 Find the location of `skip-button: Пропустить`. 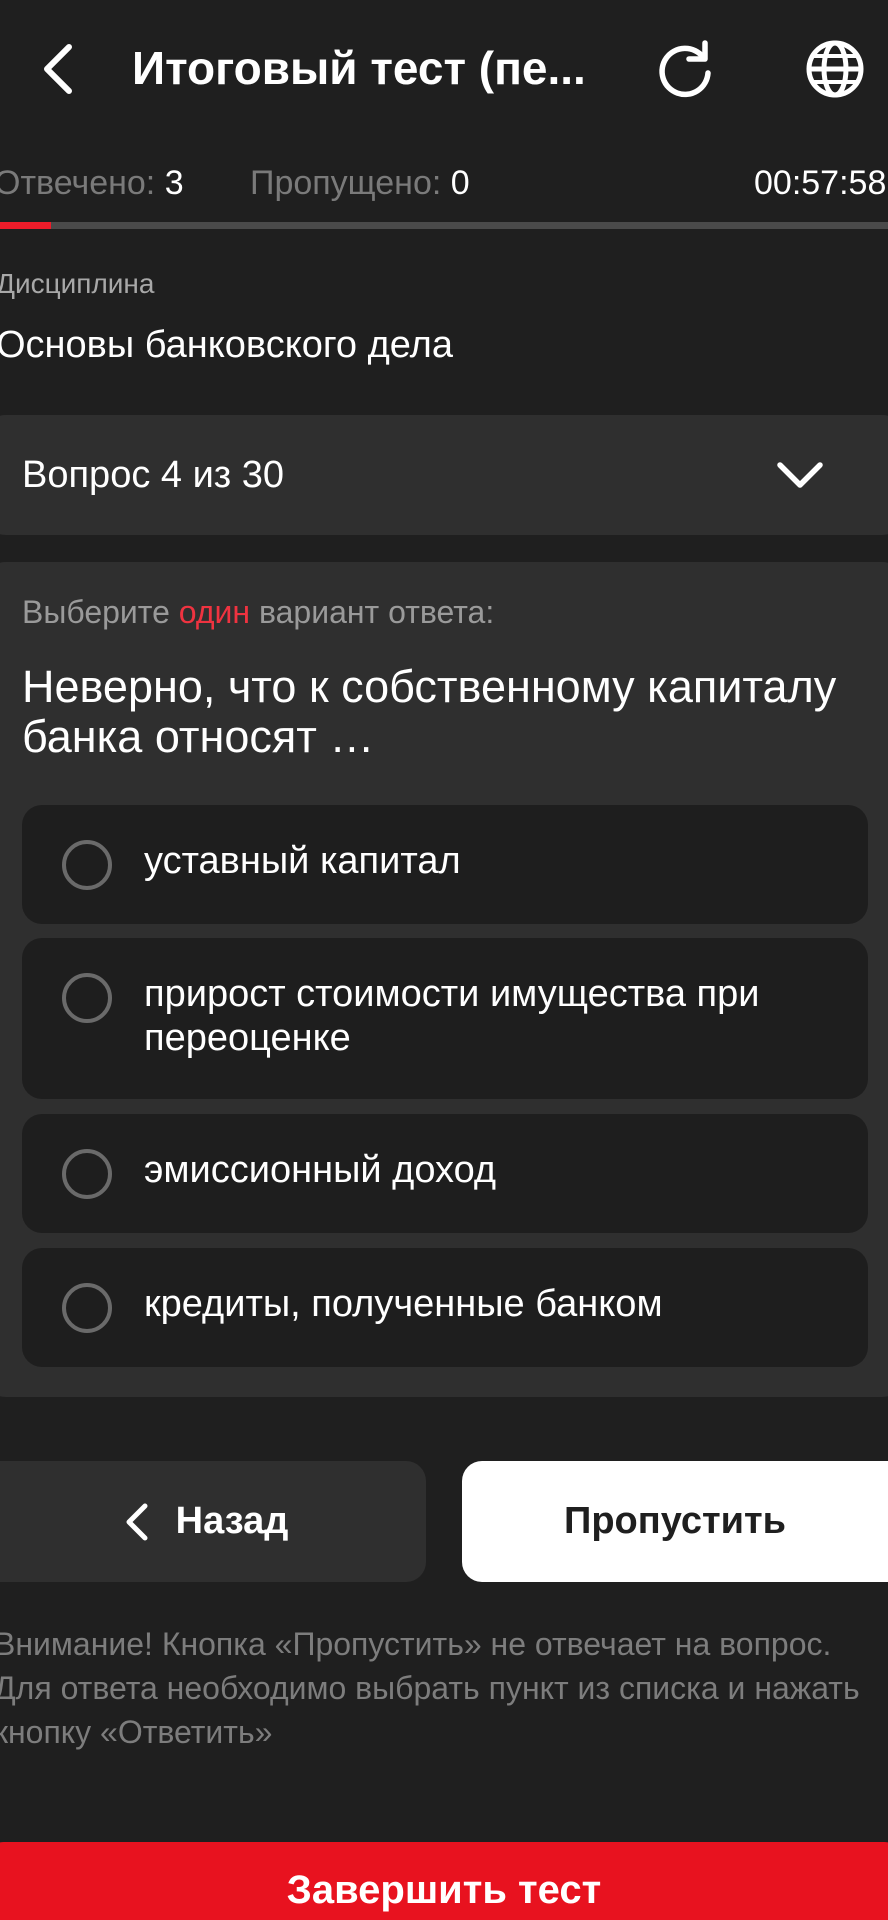

skip-button: Пропустить is located at coordinates (675, 1521).